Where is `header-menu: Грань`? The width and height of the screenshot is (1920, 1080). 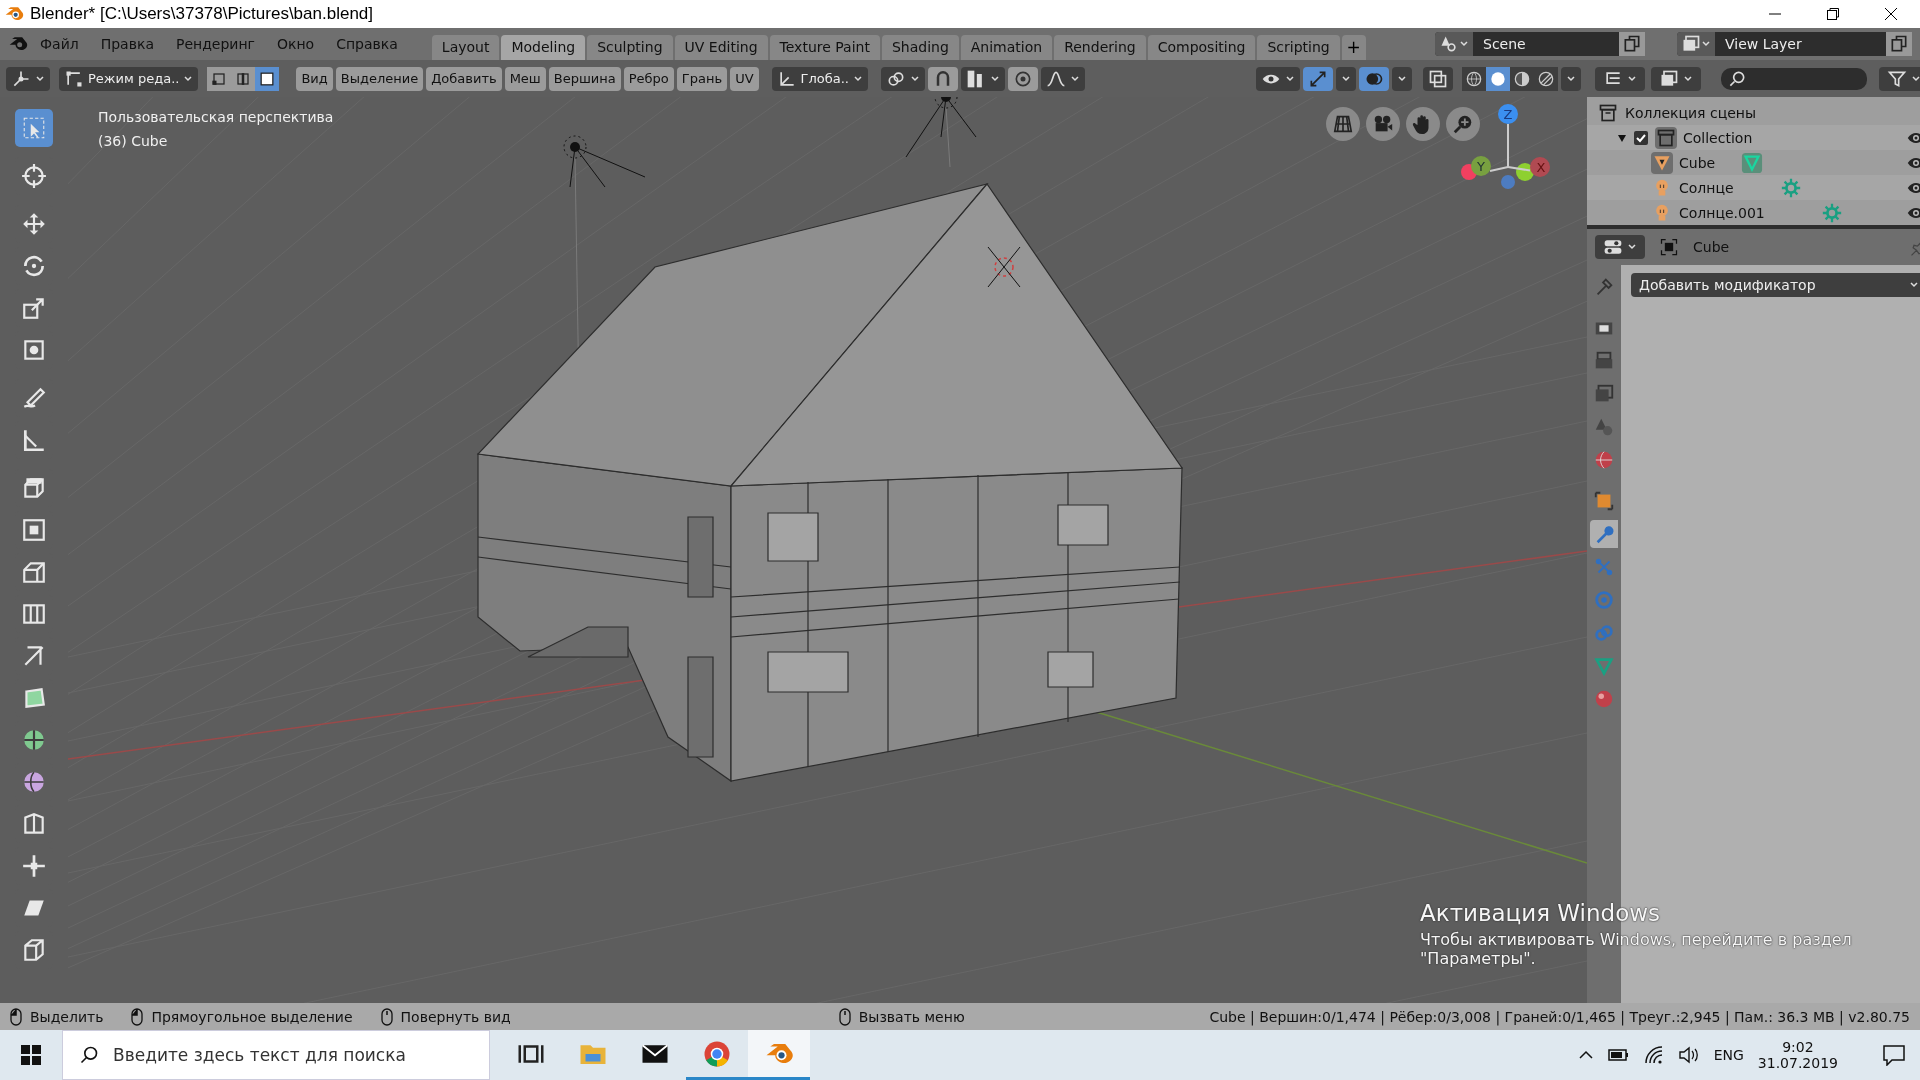
header-menu: Грань is located at coordinates (702, 78).